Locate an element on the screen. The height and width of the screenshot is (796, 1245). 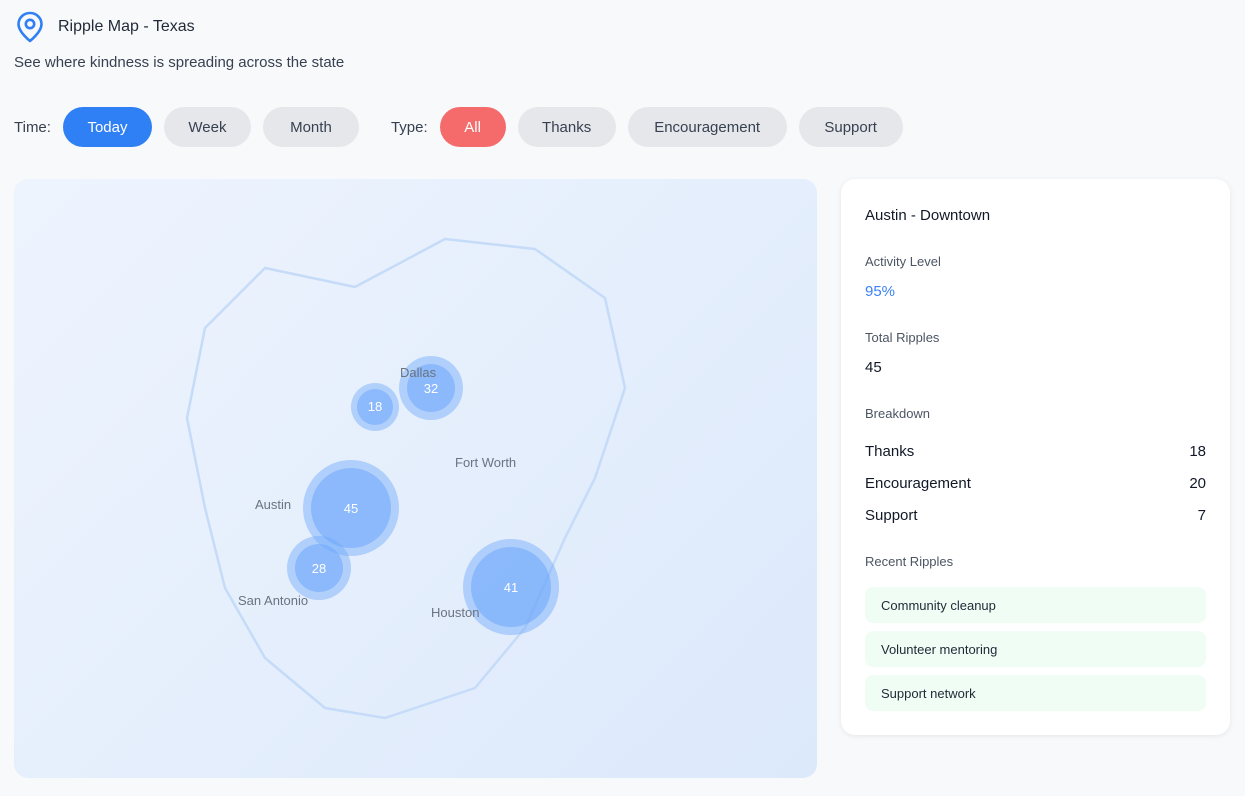
breakdown-row: Thanks 18 is located at coordinates (1035, 451).